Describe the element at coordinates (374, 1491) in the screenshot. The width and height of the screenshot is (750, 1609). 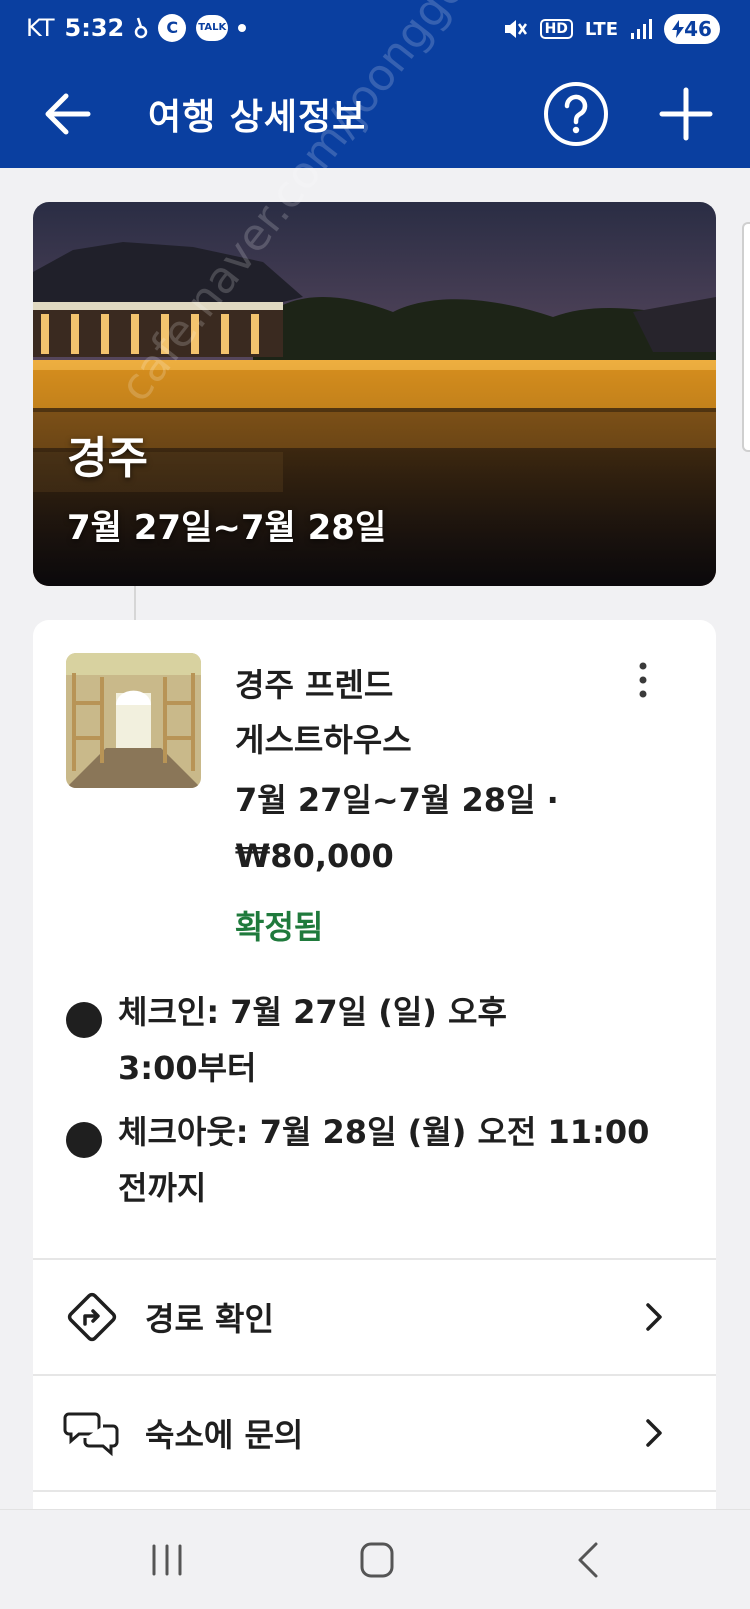
I see `divider` at that location.